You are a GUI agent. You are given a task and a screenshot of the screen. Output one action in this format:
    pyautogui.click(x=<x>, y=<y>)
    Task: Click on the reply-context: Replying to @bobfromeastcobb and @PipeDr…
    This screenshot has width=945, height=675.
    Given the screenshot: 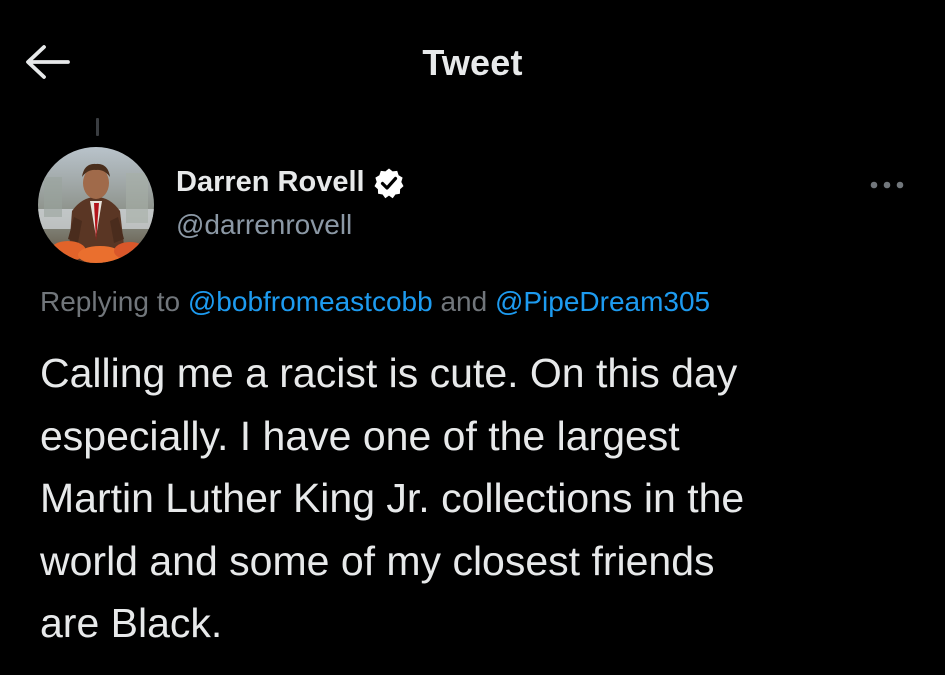 What is the action you would take?
    pyautogui.click(x=375, y=302)
    